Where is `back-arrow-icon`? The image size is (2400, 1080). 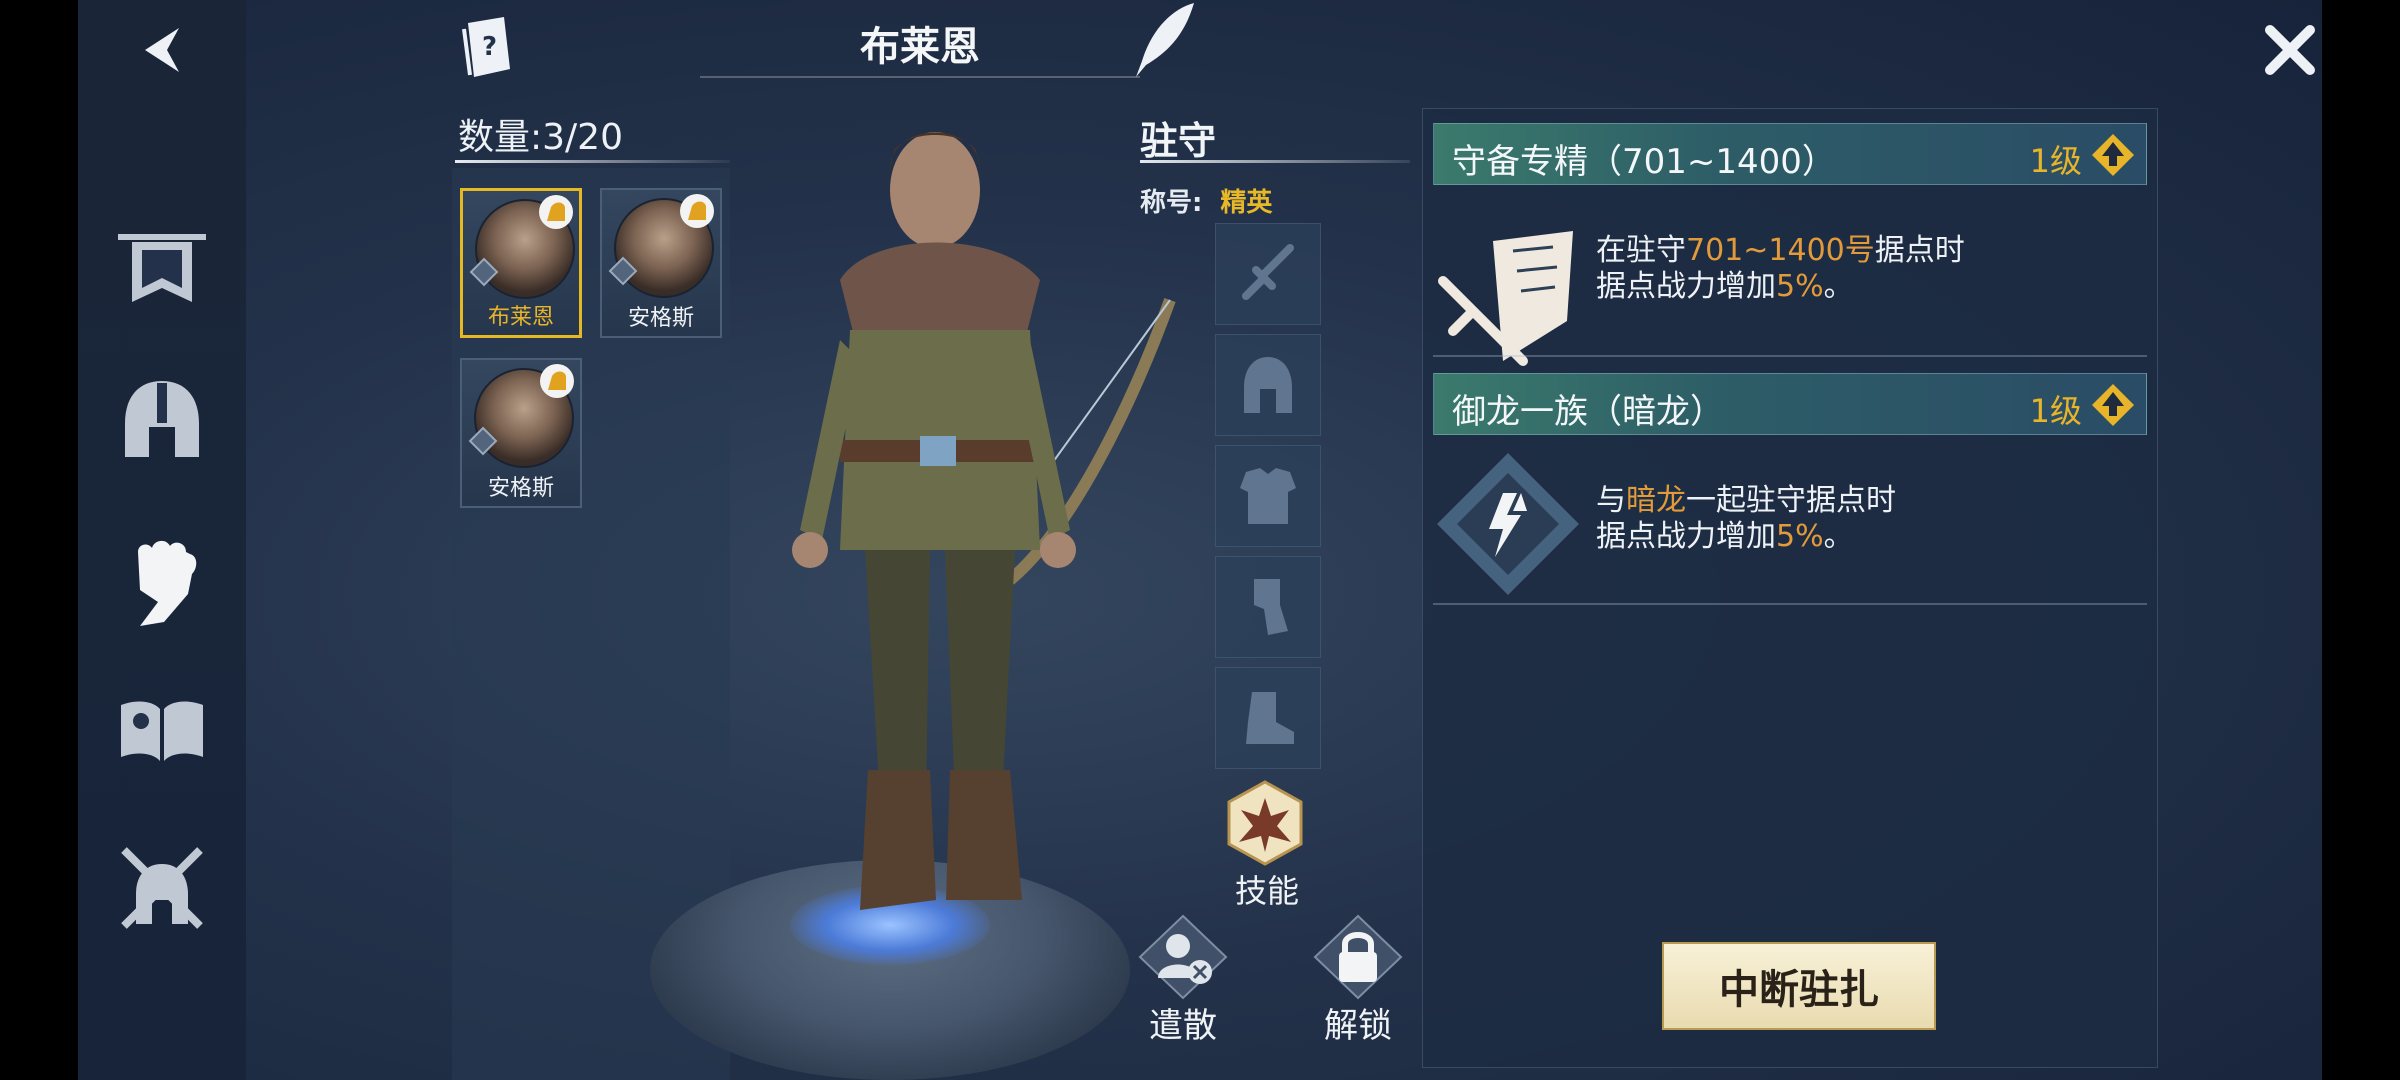 back-arrow-icon is located at coordinates (162, 50).